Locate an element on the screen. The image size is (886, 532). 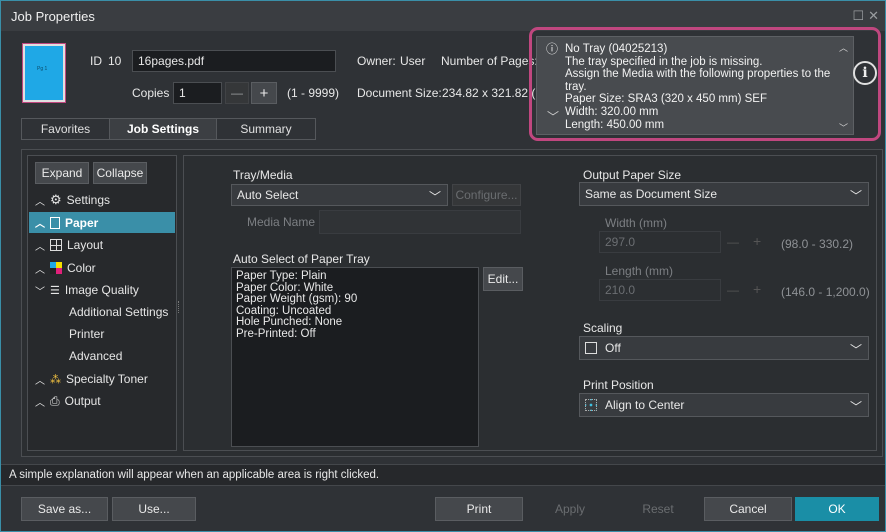
filename-field: 16pages.pdf is located at coordinates (234, 61).